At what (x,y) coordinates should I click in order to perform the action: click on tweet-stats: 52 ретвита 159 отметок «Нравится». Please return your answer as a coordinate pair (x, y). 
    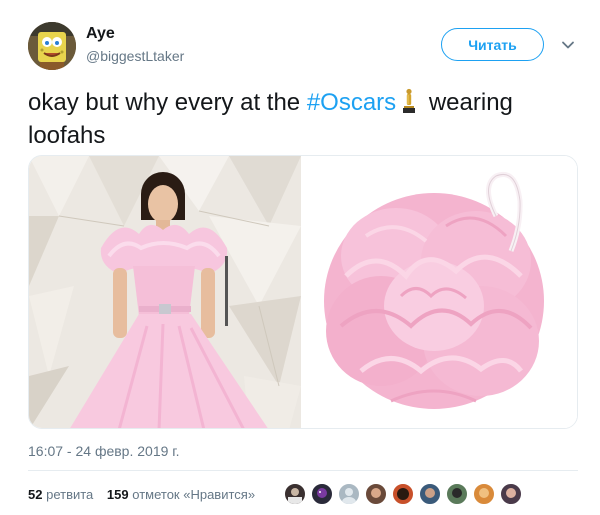
    Looking at the image, I should click on (146, 494).